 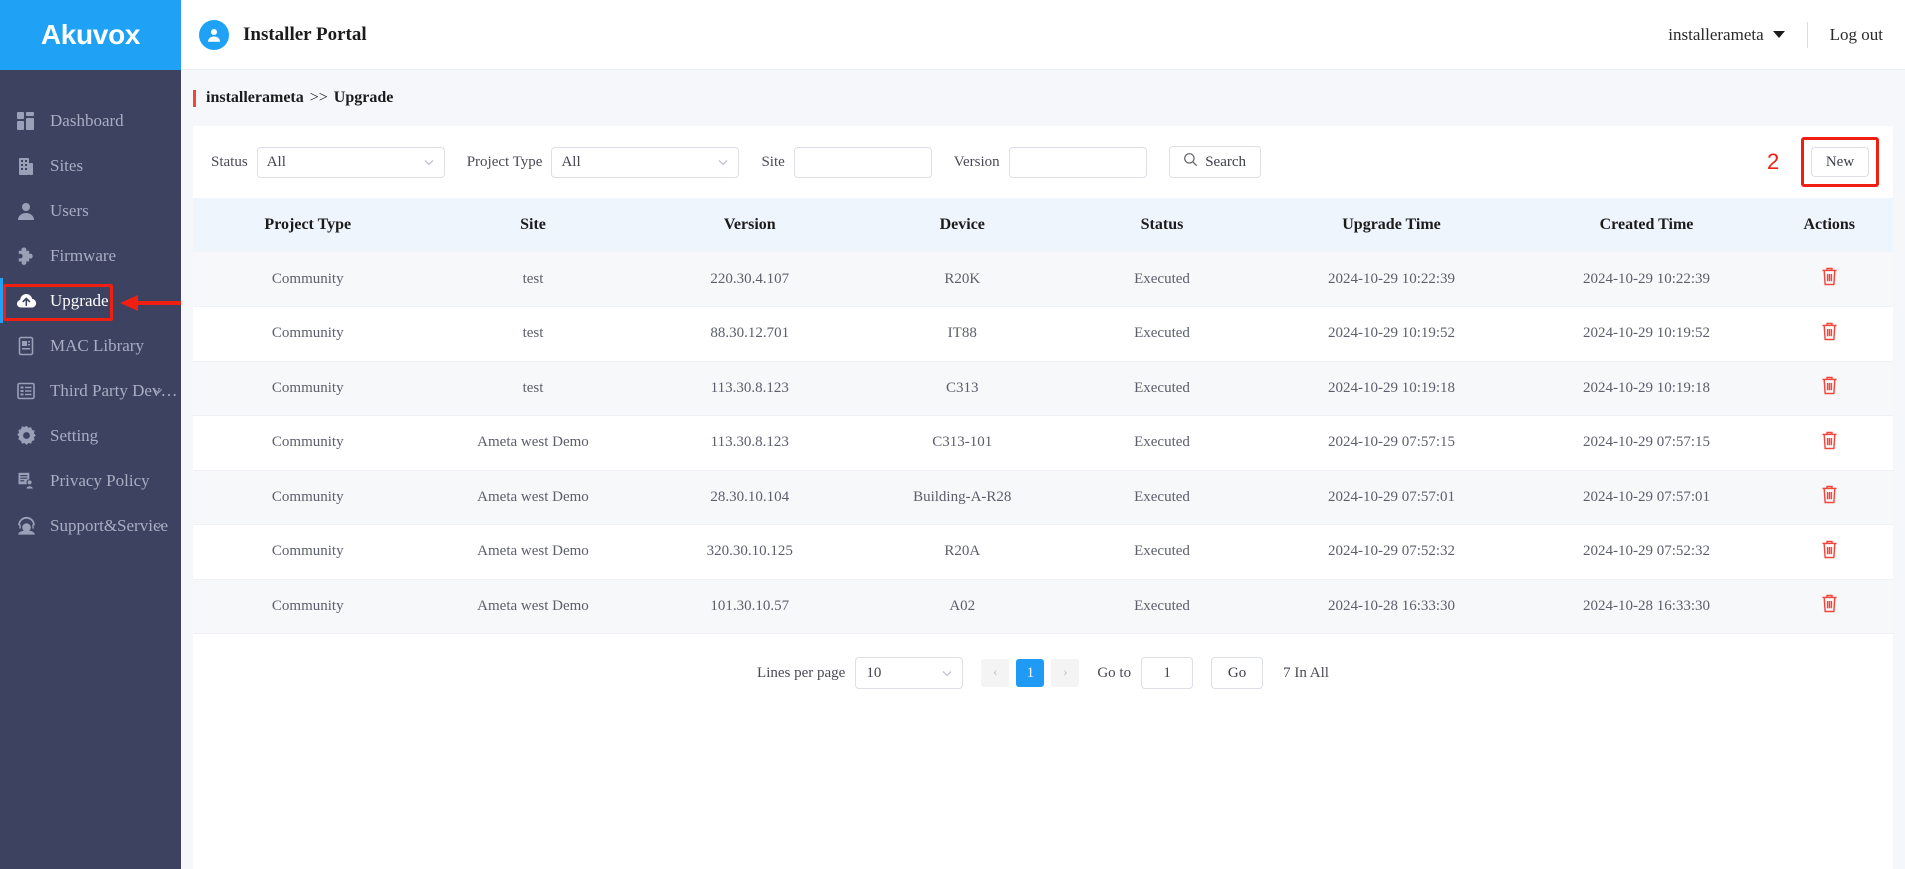 I want to click on breadcrumb-root: installerameta, so click(x=255, y=97).